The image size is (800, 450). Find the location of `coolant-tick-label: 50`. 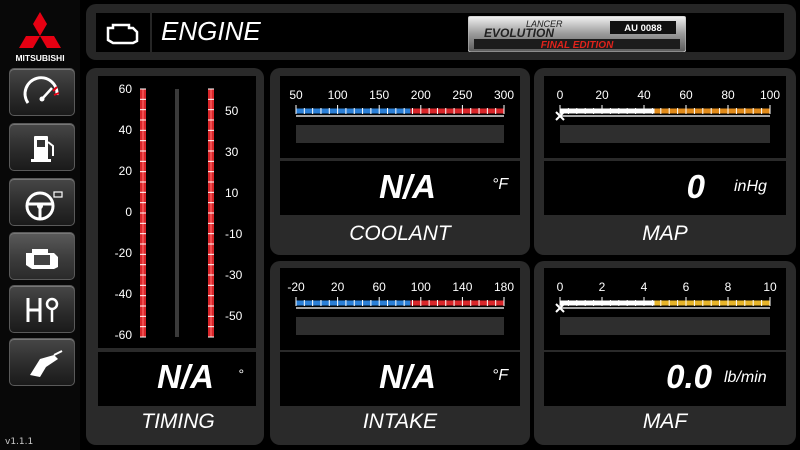

coolant-tick-label: 50 is located at coordinates (296, 95).